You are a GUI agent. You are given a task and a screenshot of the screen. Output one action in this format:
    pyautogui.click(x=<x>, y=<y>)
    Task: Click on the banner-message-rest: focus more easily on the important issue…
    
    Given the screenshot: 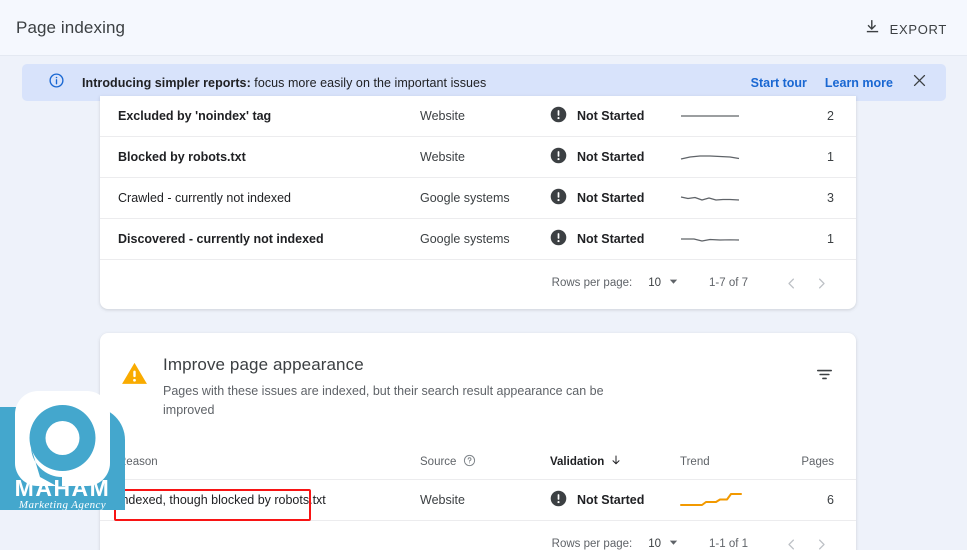 What is the action you would take?
    pyautogui.click(x=368, y=82)
    